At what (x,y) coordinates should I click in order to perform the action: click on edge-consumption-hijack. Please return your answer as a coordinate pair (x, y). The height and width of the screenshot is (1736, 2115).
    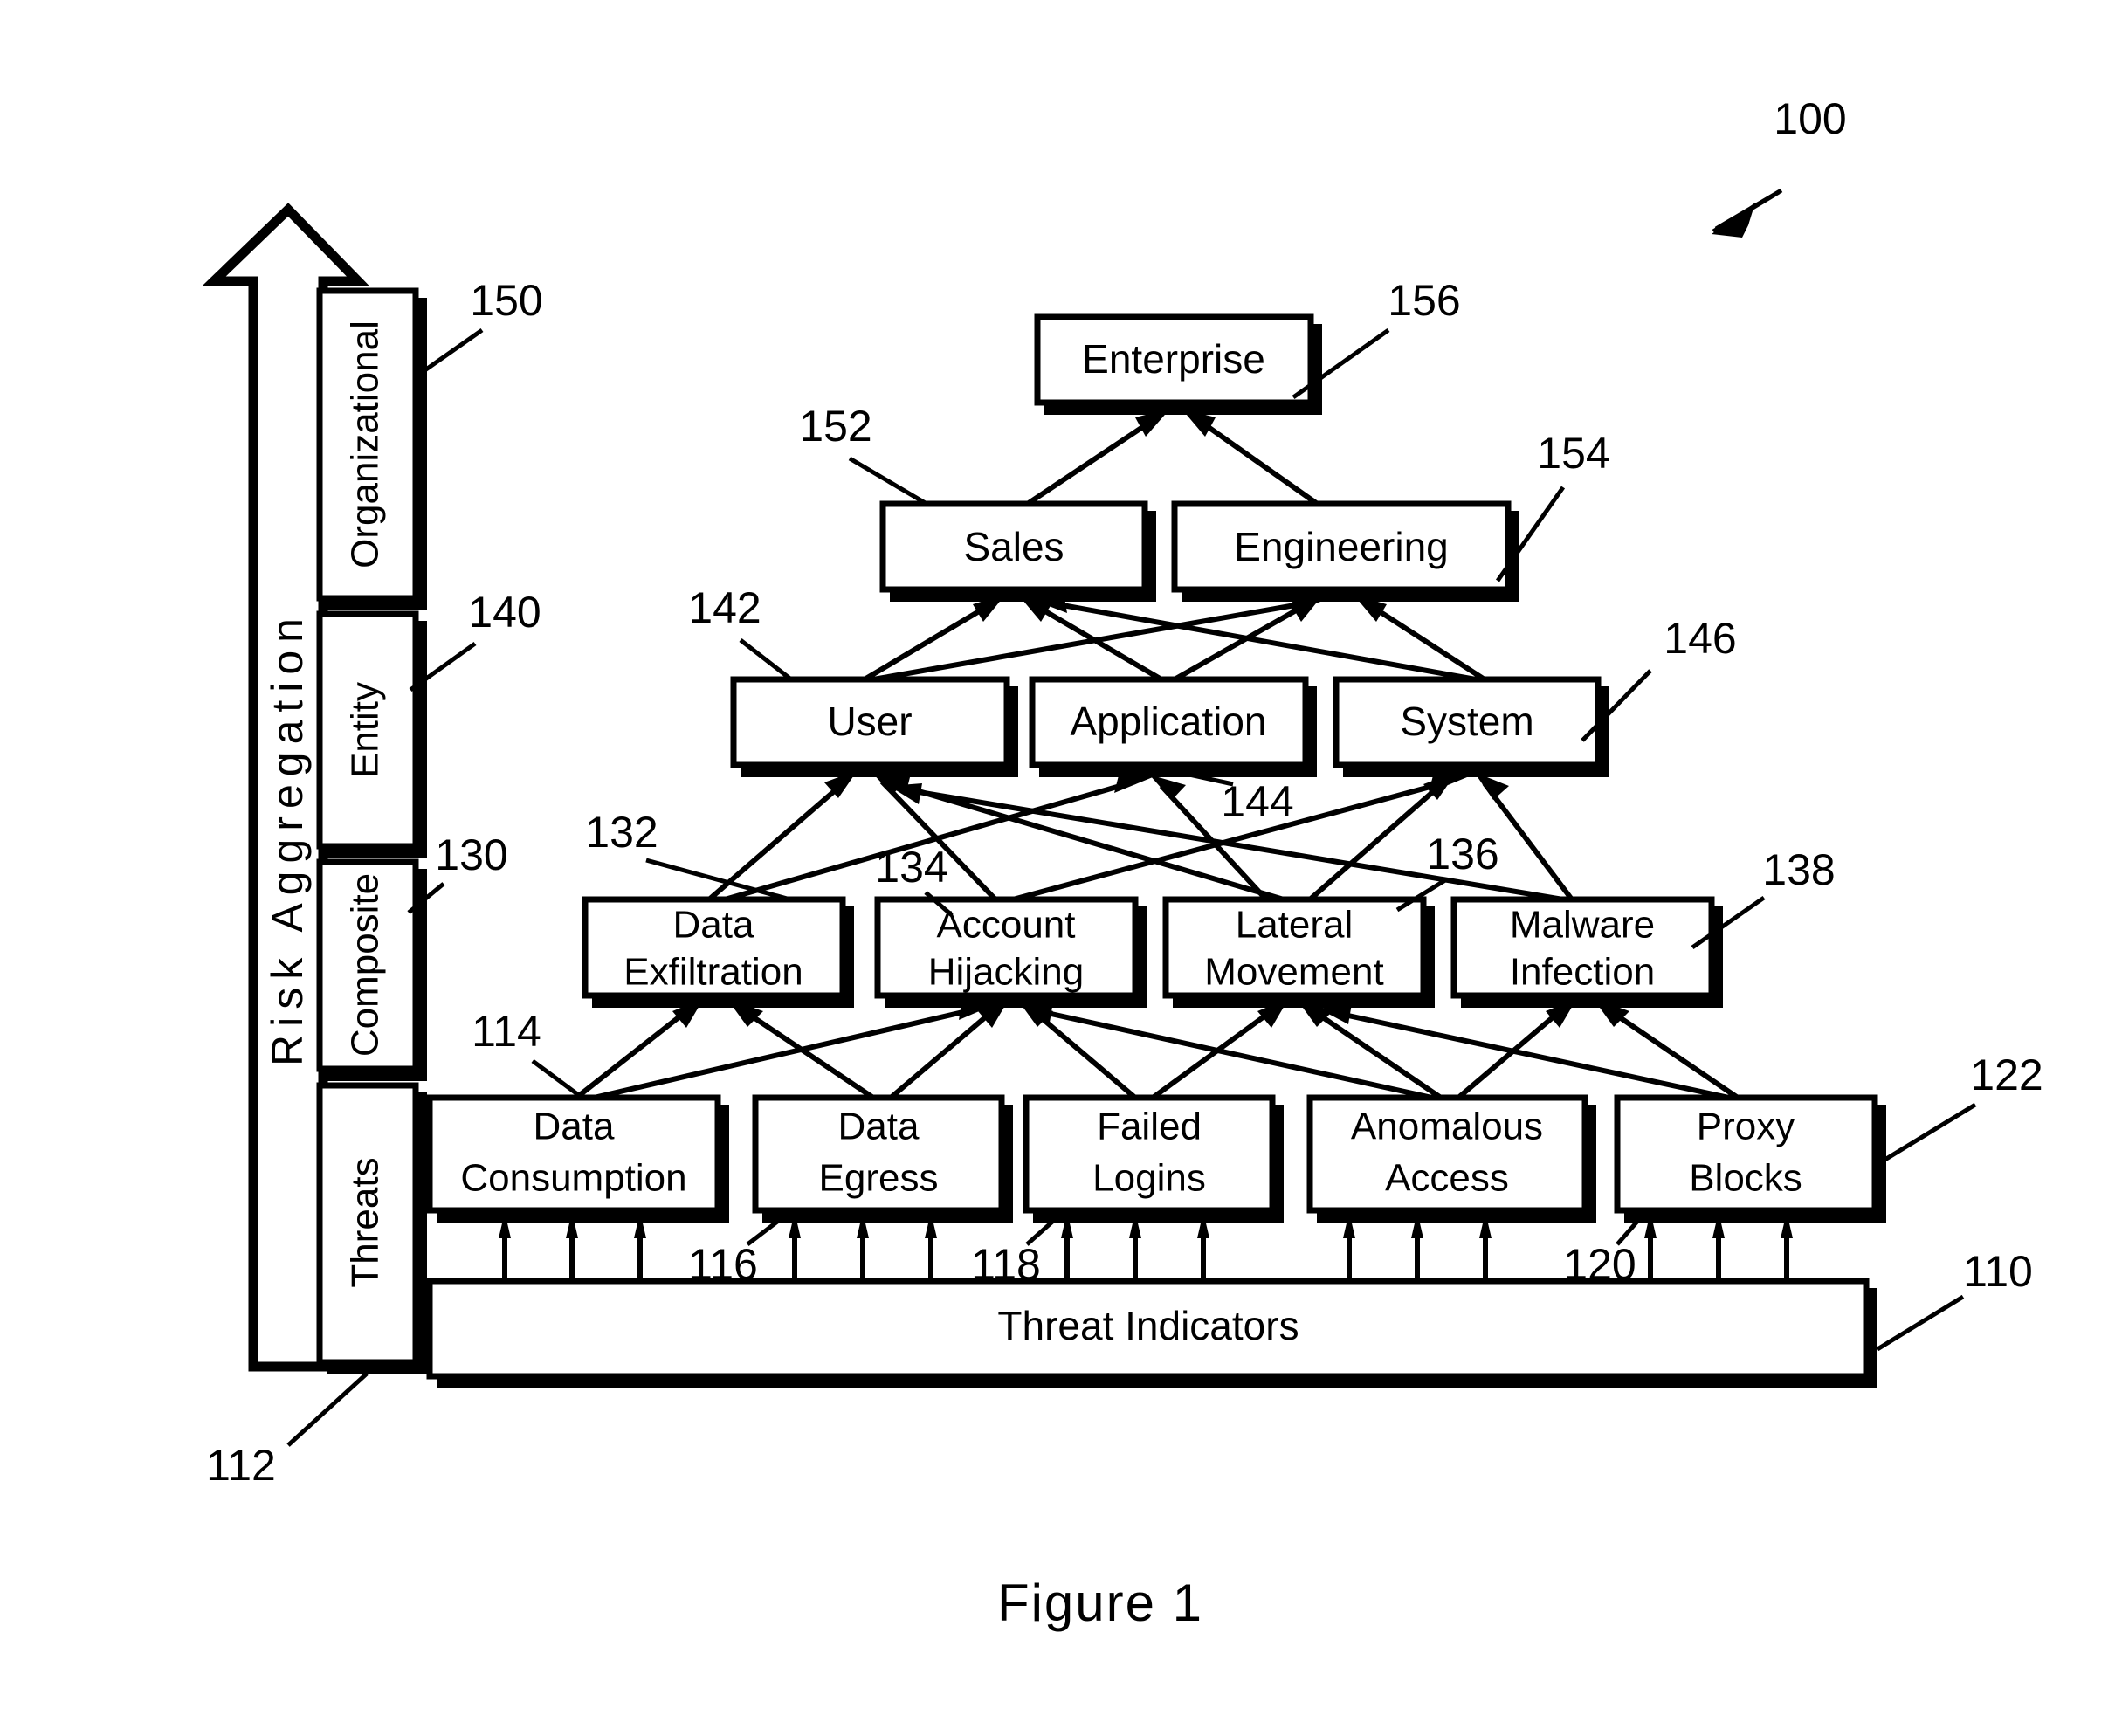
    Looking at the image, I should click on (786, 1053).